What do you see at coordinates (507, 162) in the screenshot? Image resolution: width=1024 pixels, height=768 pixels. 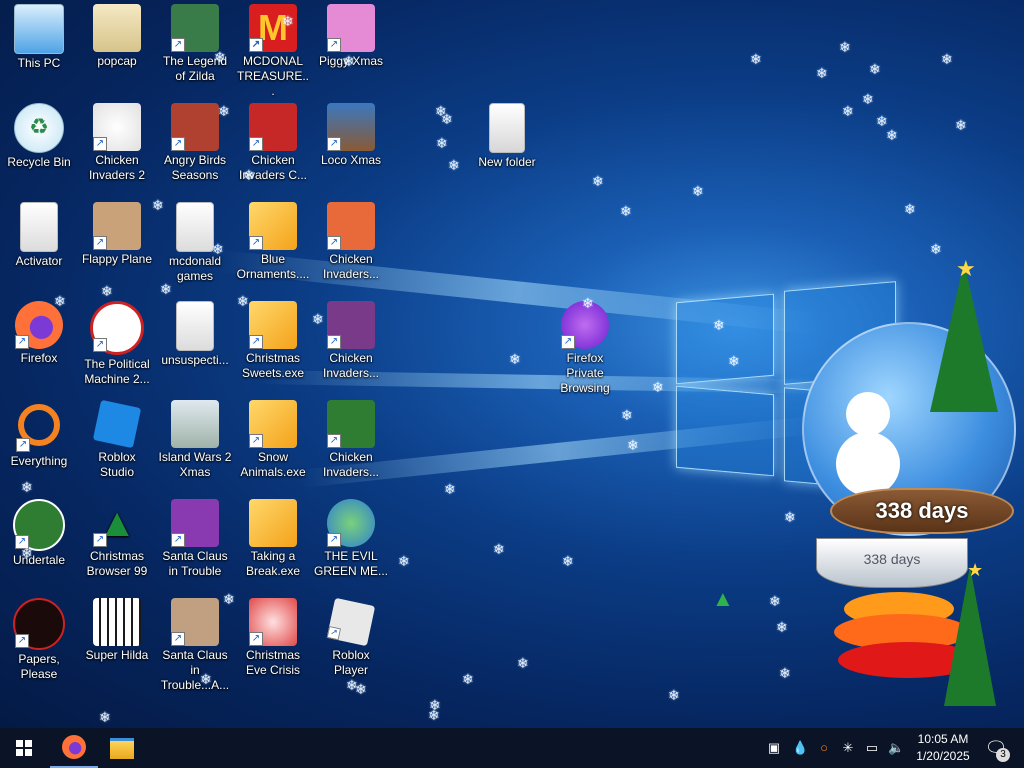 I see `icon-label: New folder` at bounding box center [507, 162].